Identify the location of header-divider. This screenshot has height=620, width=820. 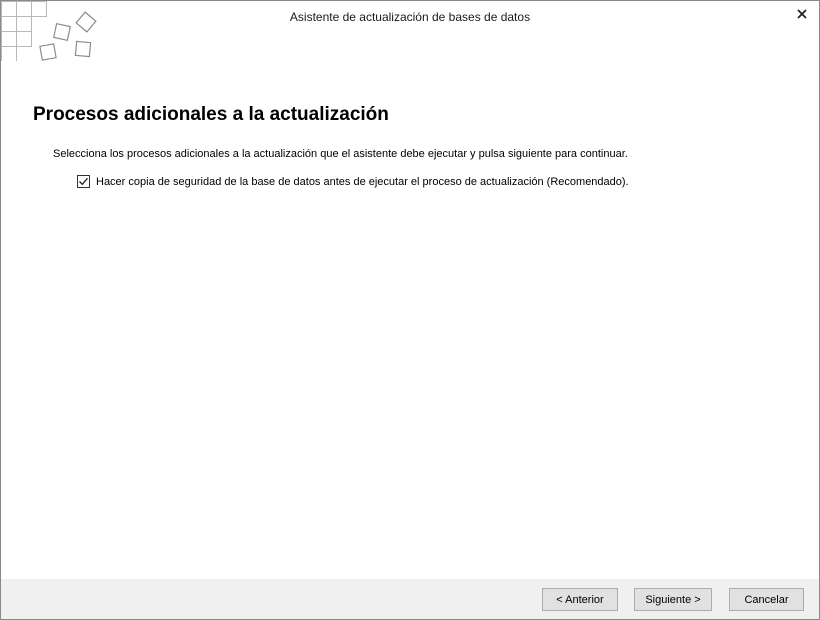
(410, 61).